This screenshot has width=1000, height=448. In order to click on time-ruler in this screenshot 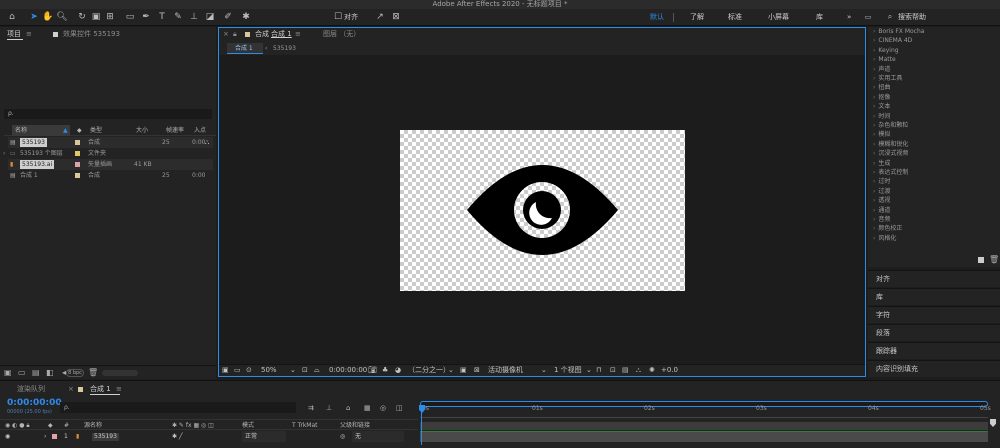, I will do `click(704, 413)`.